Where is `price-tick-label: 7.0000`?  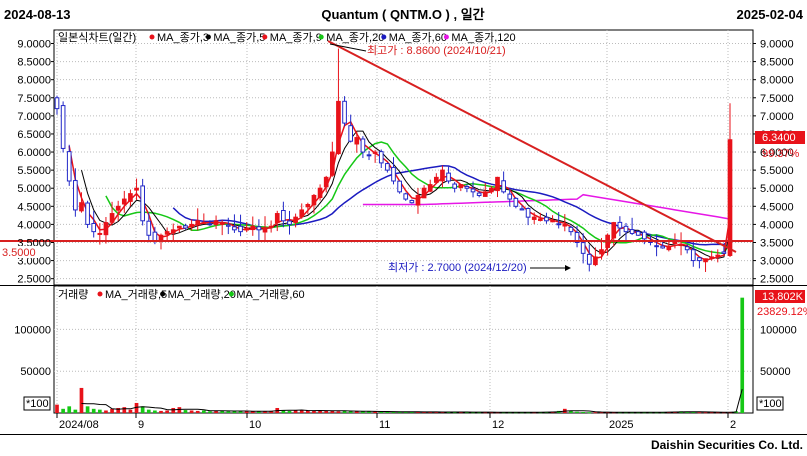 price-tick-label: 7.0000 is located at coordinates (777, 117).